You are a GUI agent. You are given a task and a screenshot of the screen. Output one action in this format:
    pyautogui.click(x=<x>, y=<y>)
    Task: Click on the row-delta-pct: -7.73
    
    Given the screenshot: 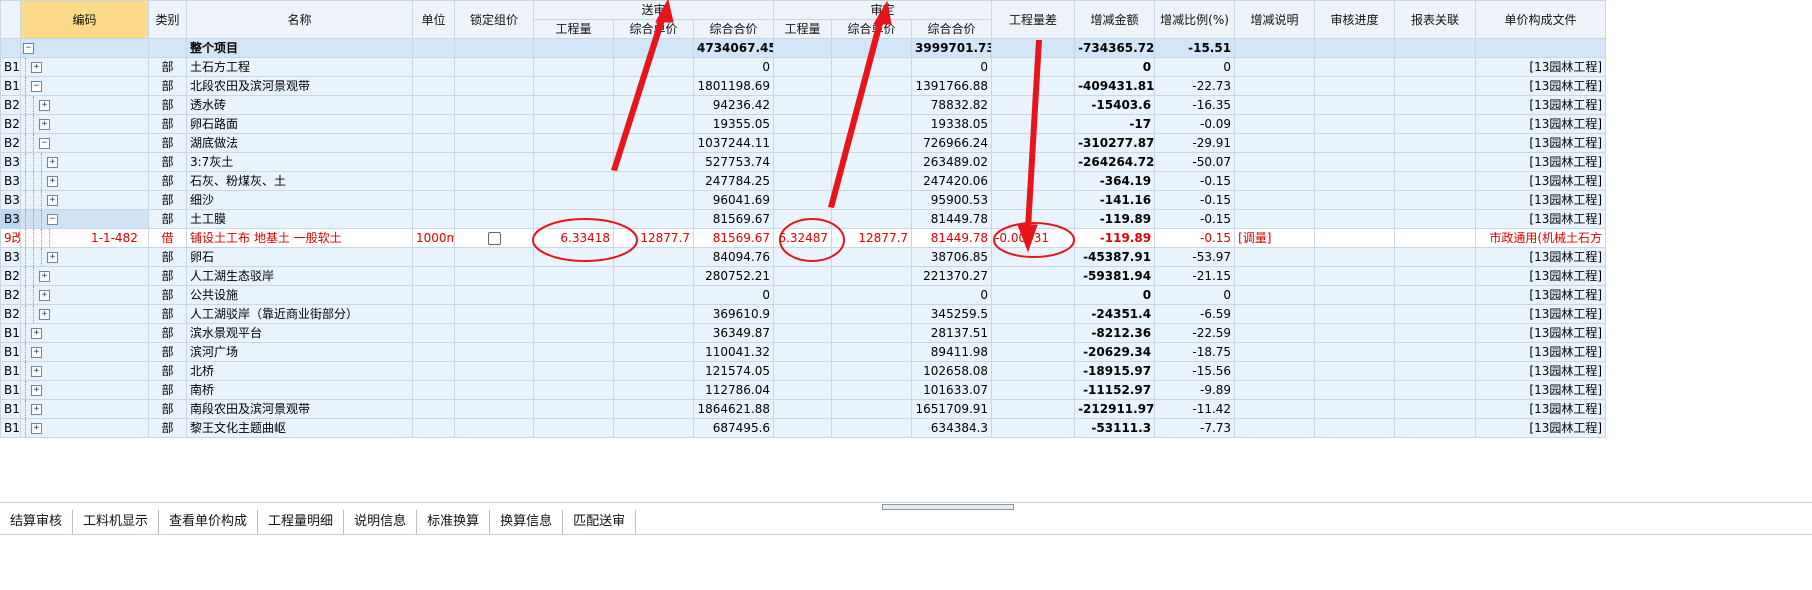 What is the action you would take?
    pyautogui.click(x=1195, y=428)
    